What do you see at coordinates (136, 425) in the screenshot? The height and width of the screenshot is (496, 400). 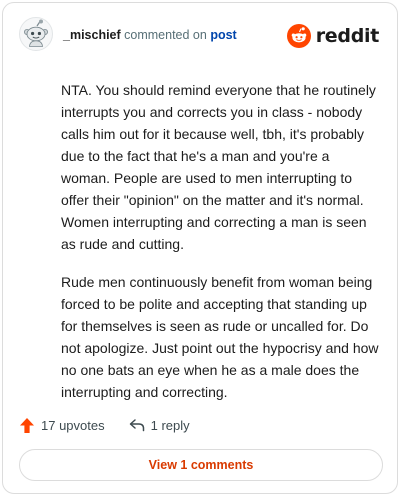 I see `reply-arrow-icon` at bounding box center [136, 425].